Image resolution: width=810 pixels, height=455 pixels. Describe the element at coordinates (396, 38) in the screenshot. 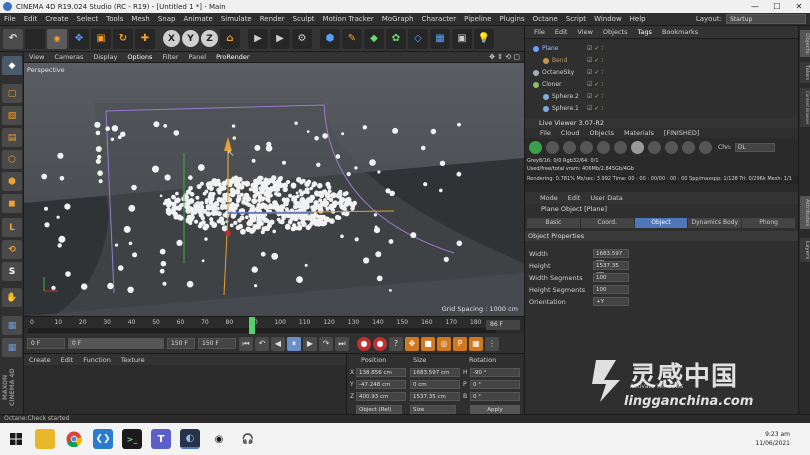

I see `mograph-array-button: ✿` at that location.